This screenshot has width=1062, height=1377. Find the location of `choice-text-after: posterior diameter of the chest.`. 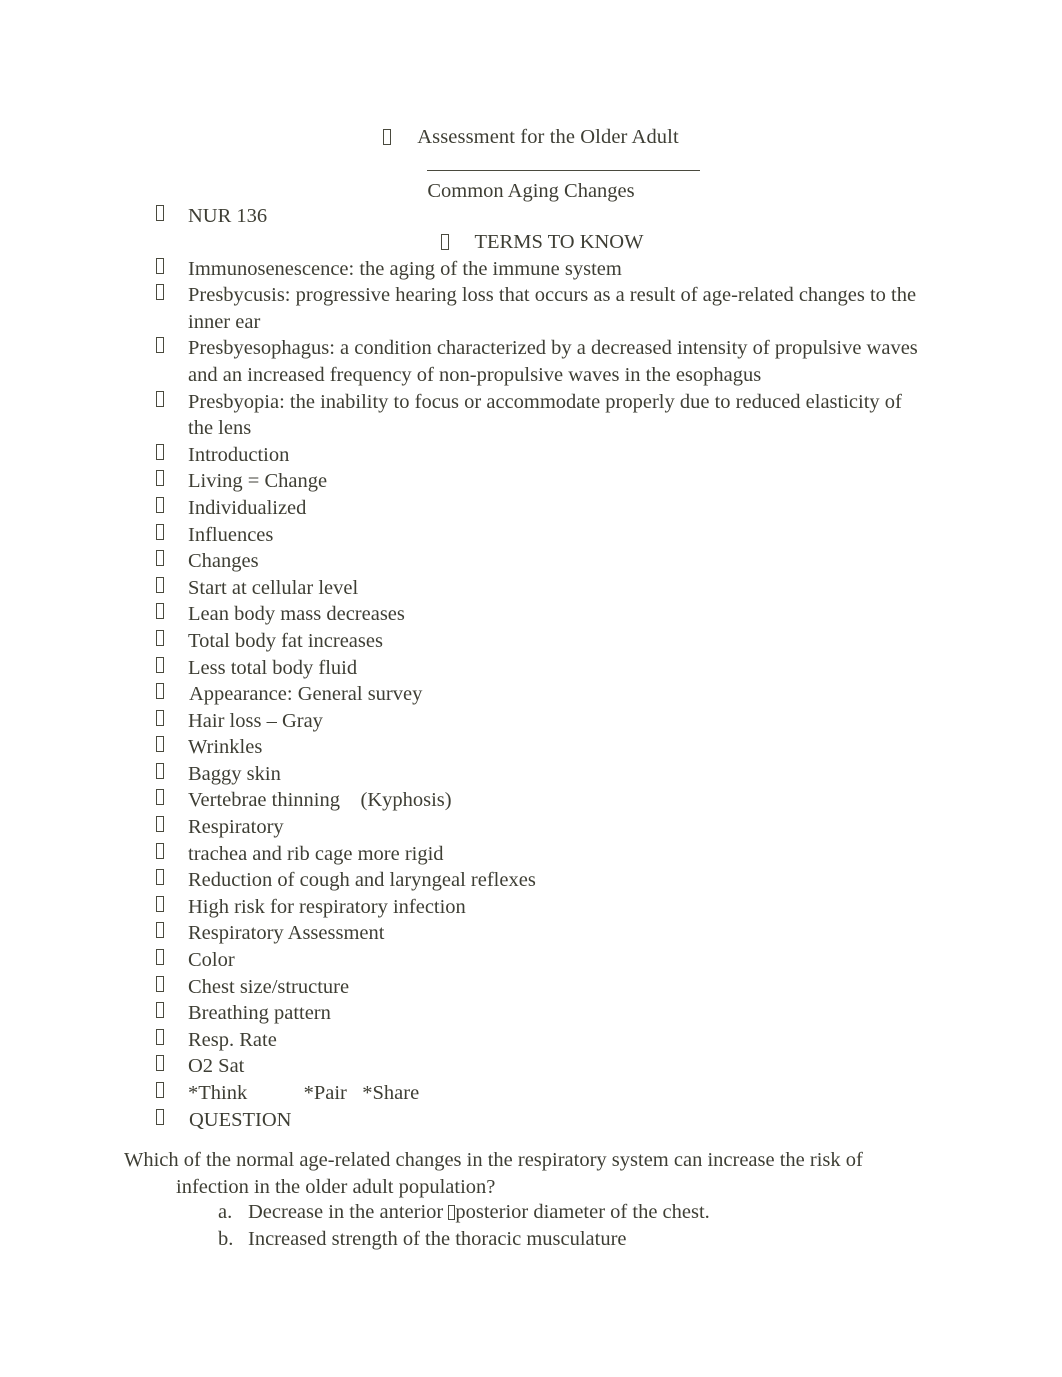

choice-text-after: posterior diameter of the chest. is located at coordinates (582, 1212).